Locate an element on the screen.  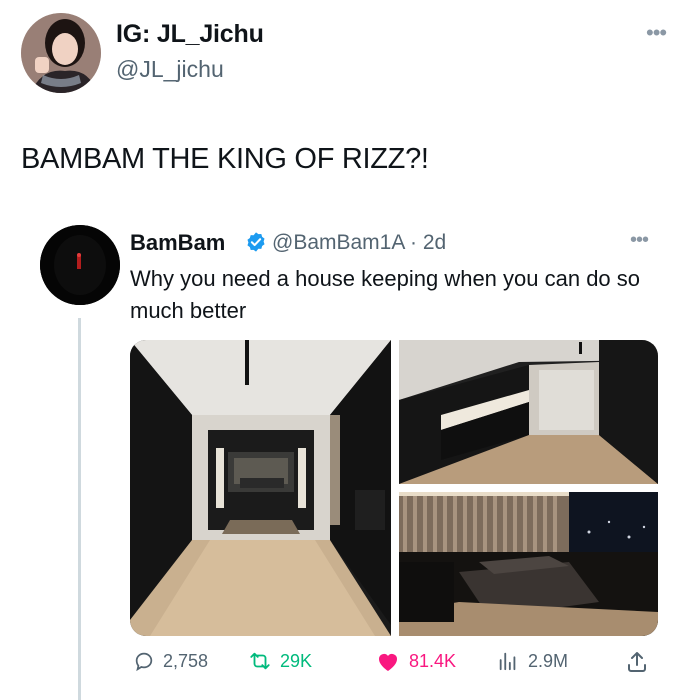
thread-line is located at coordinates (79, 509).